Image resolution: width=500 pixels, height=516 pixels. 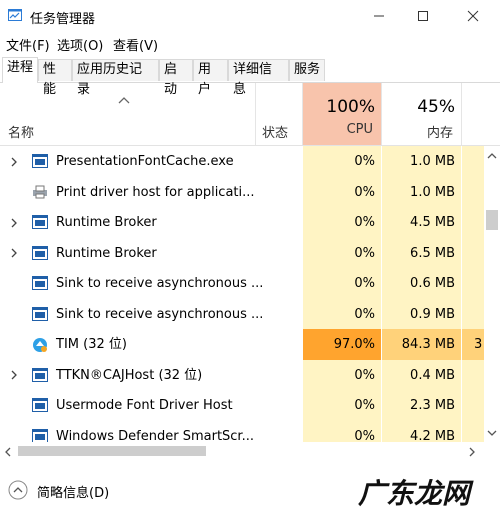 What do you see at coordinates (124, 100) in the screenshot?
I see `sort-up-icon` at bounding box center [124, 100].